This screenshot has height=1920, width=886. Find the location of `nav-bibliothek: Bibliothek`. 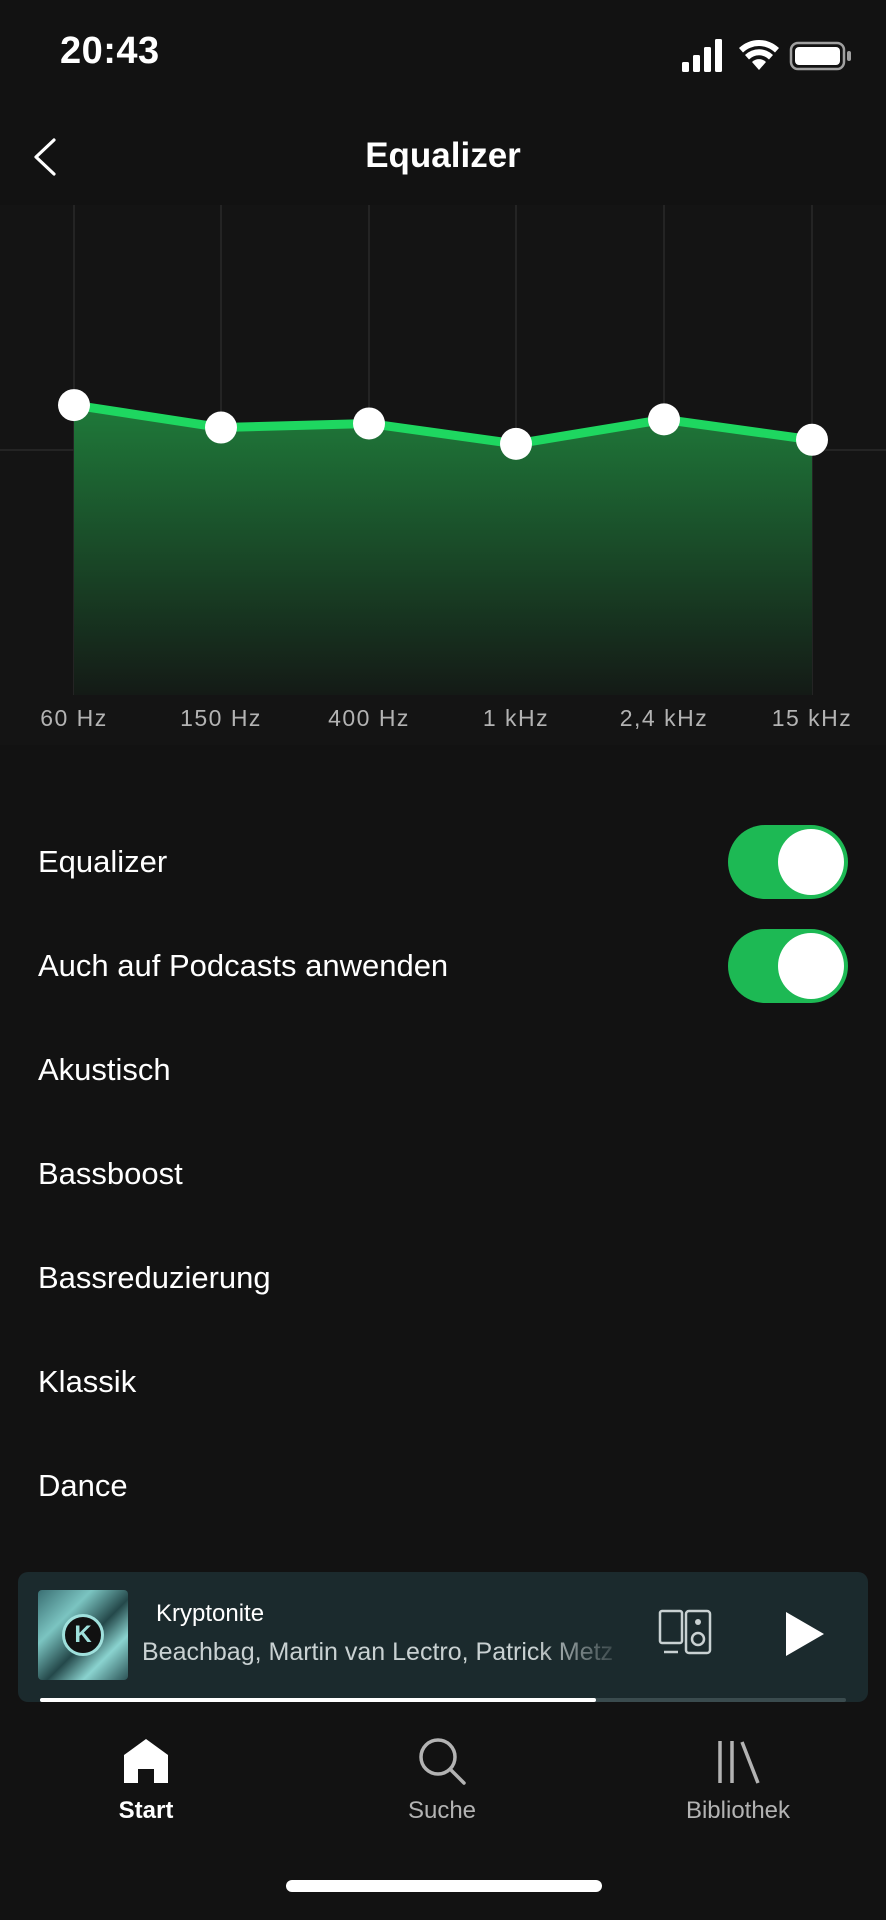

nav-bibliothek: Bibliothek is located at coordinates (738, 1780).